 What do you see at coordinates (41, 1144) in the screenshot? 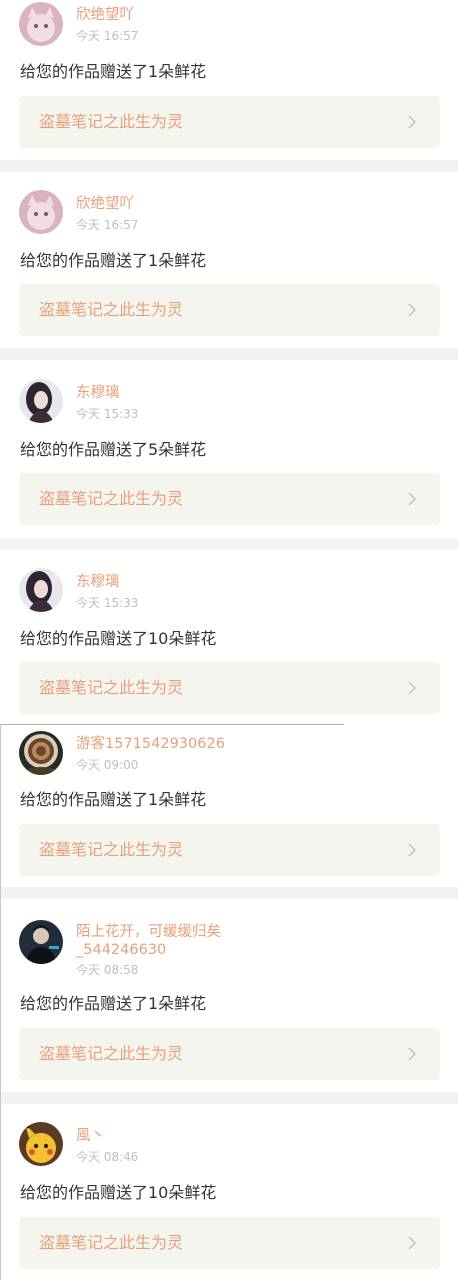
I see `pikachu-avatar-icon` at bounding box center [41, 1144].